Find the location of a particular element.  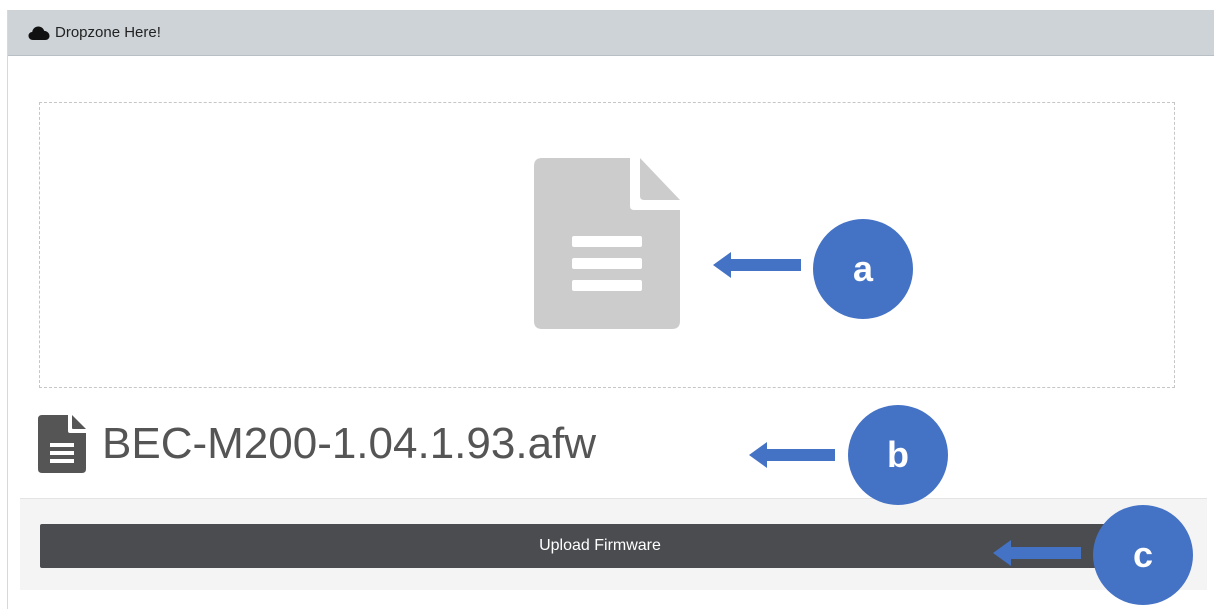

callout-c: c is located at coordinates (1143, 555).